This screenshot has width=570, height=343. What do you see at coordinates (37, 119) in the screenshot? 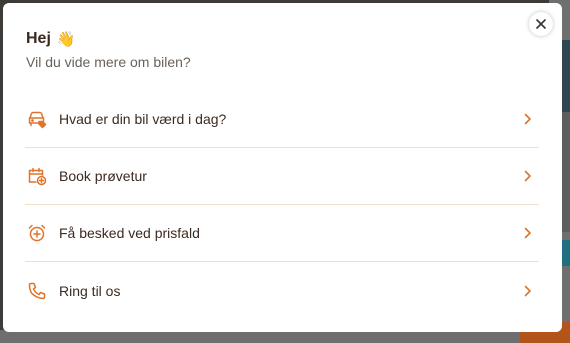
I see `car-tag-icon` at bounding box center [37, 119].